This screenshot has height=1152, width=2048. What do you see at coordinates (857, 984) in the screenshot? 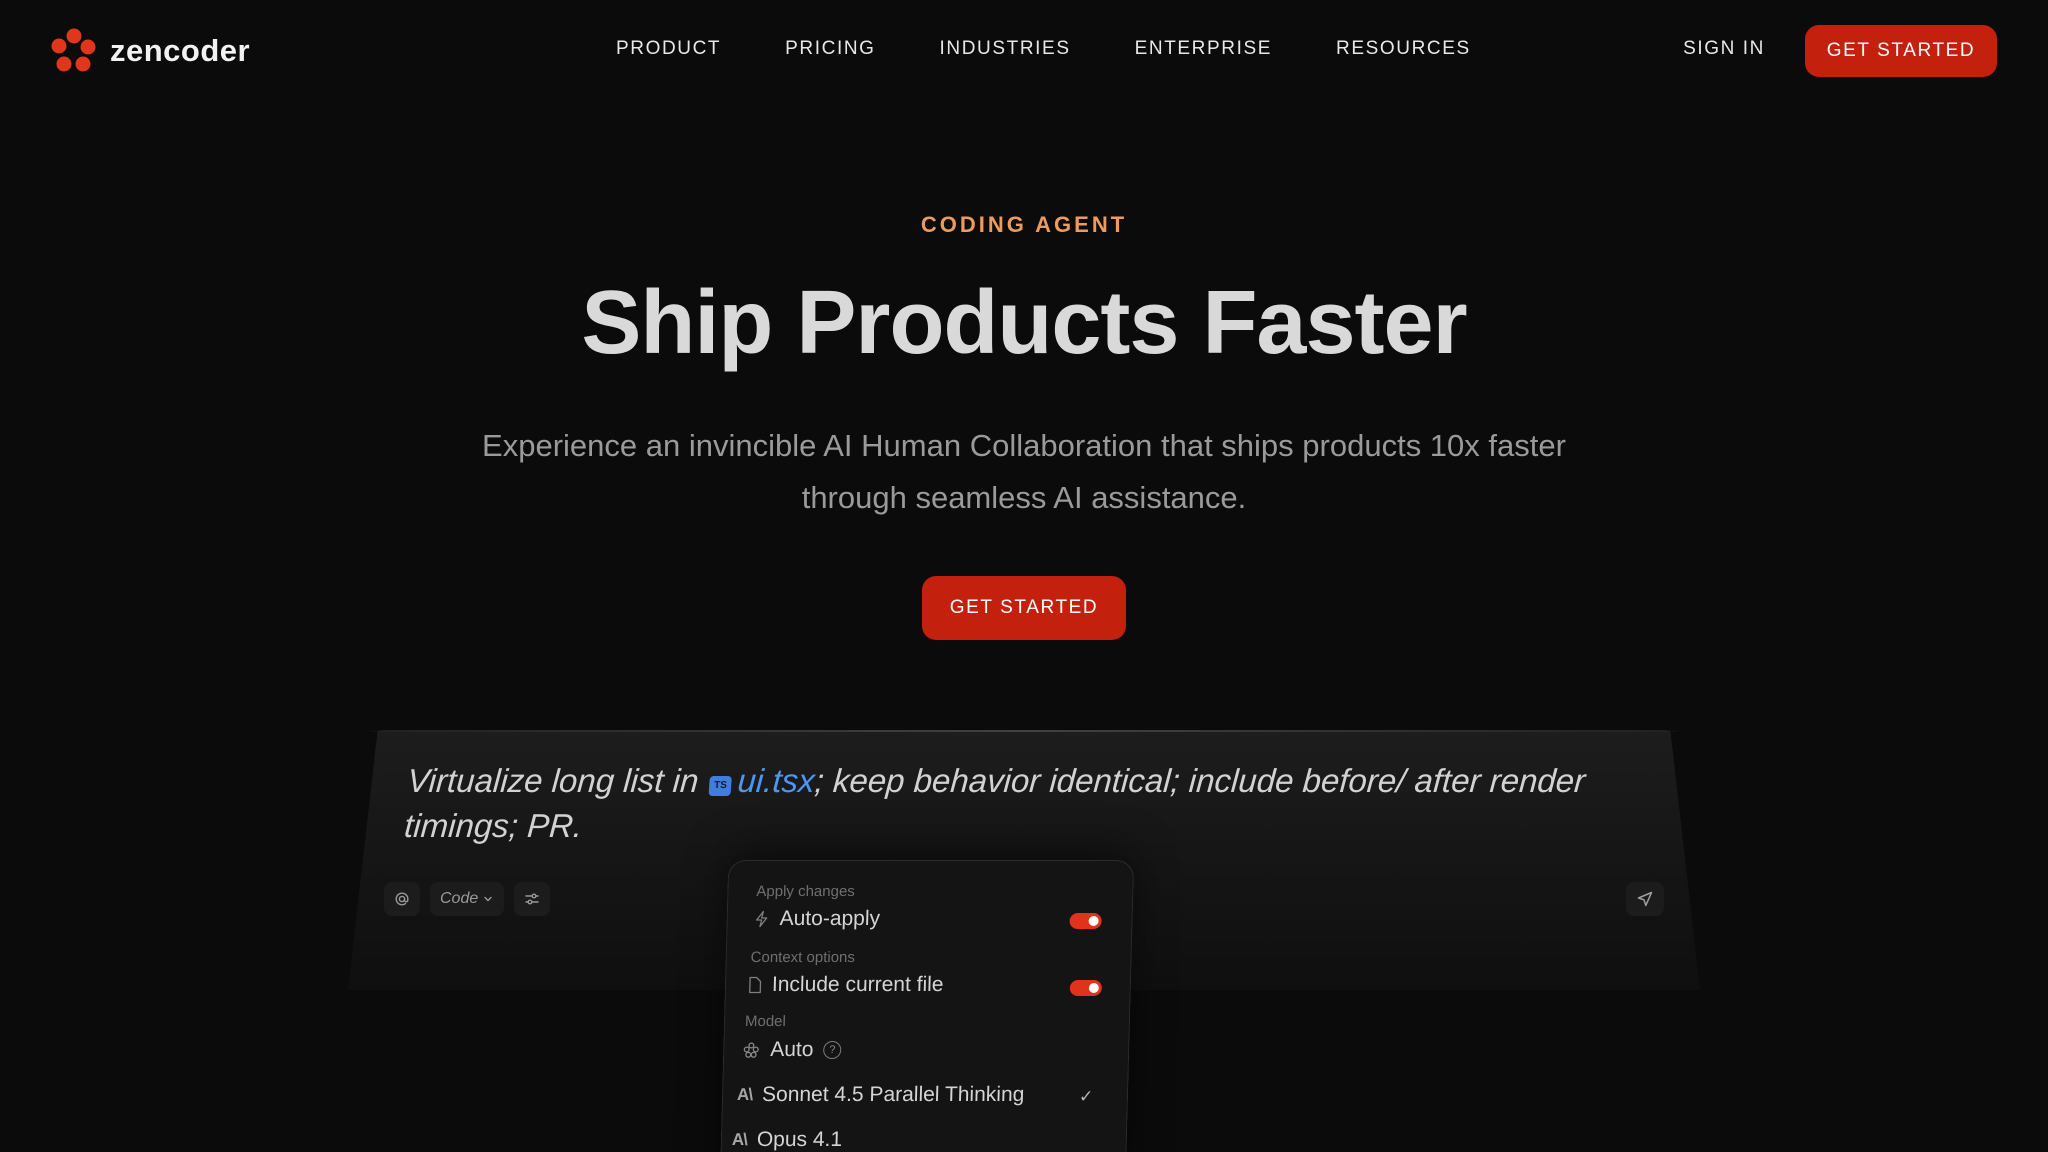
I see `include-current-file-label: Include current file` at bounding box center [857, 984].